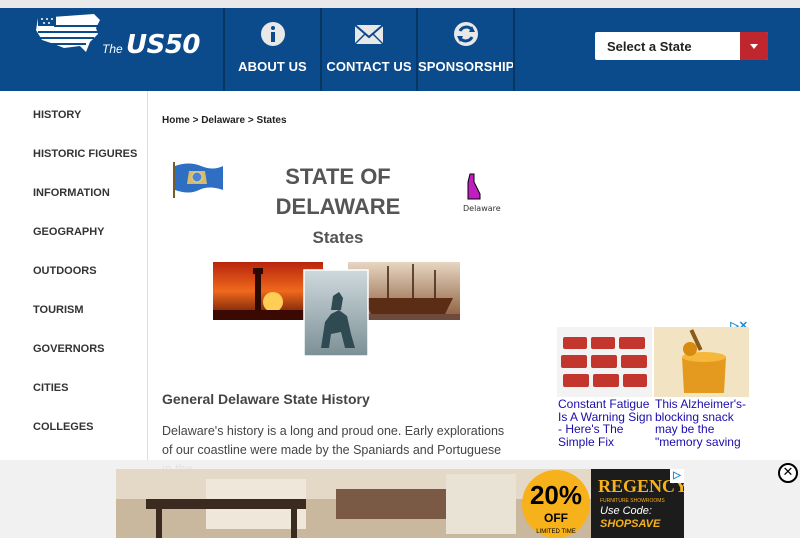 This screenshot has width=800, height=538. What do you see at coordinates (465, 34) in the screenshot?
I see `recycle-icon` at bounding box center [465, 34].